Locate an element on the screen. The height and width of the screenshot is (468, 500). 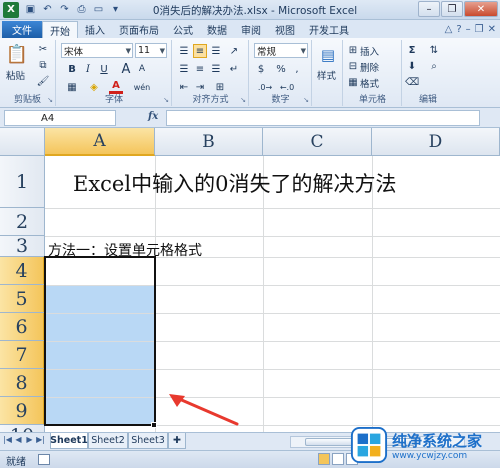
insert-function-button: fx is located at coordinates (153, 116).